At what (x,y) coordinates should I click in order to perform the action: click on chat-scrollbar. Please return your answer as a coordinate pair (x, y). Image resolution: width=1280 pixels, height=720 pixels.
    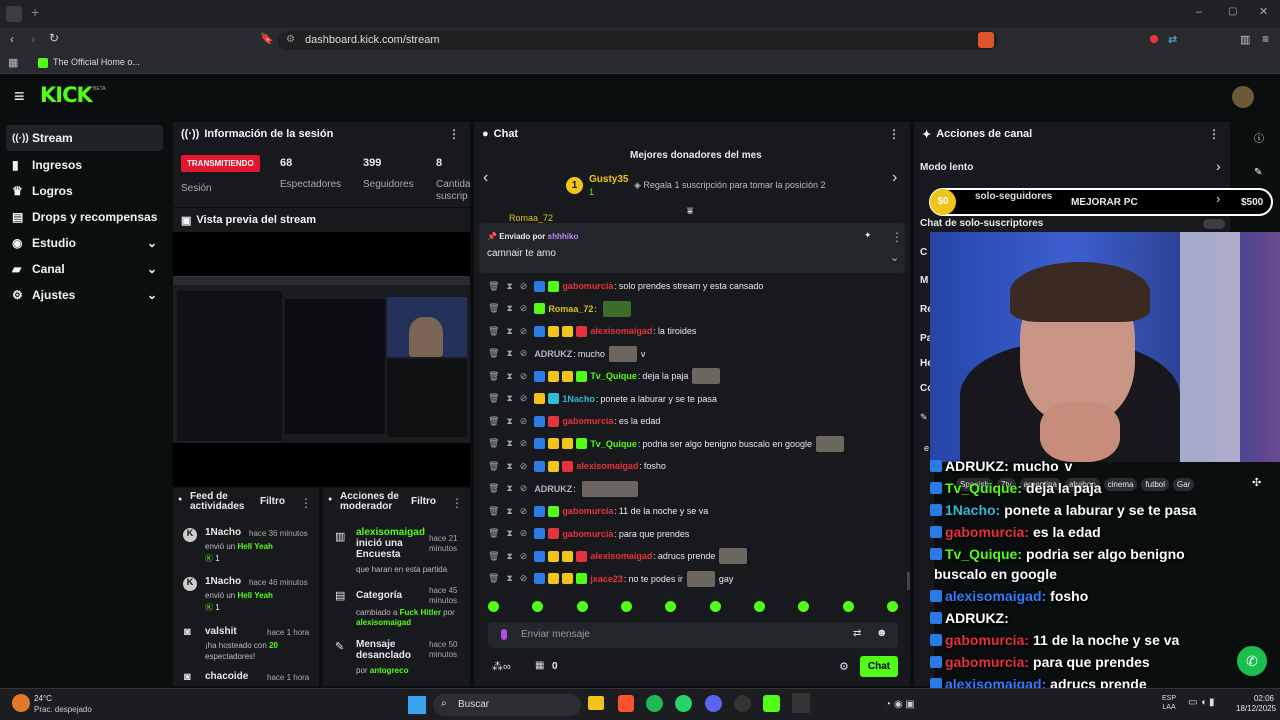
    Looking at the image, I should click on (908, 581).